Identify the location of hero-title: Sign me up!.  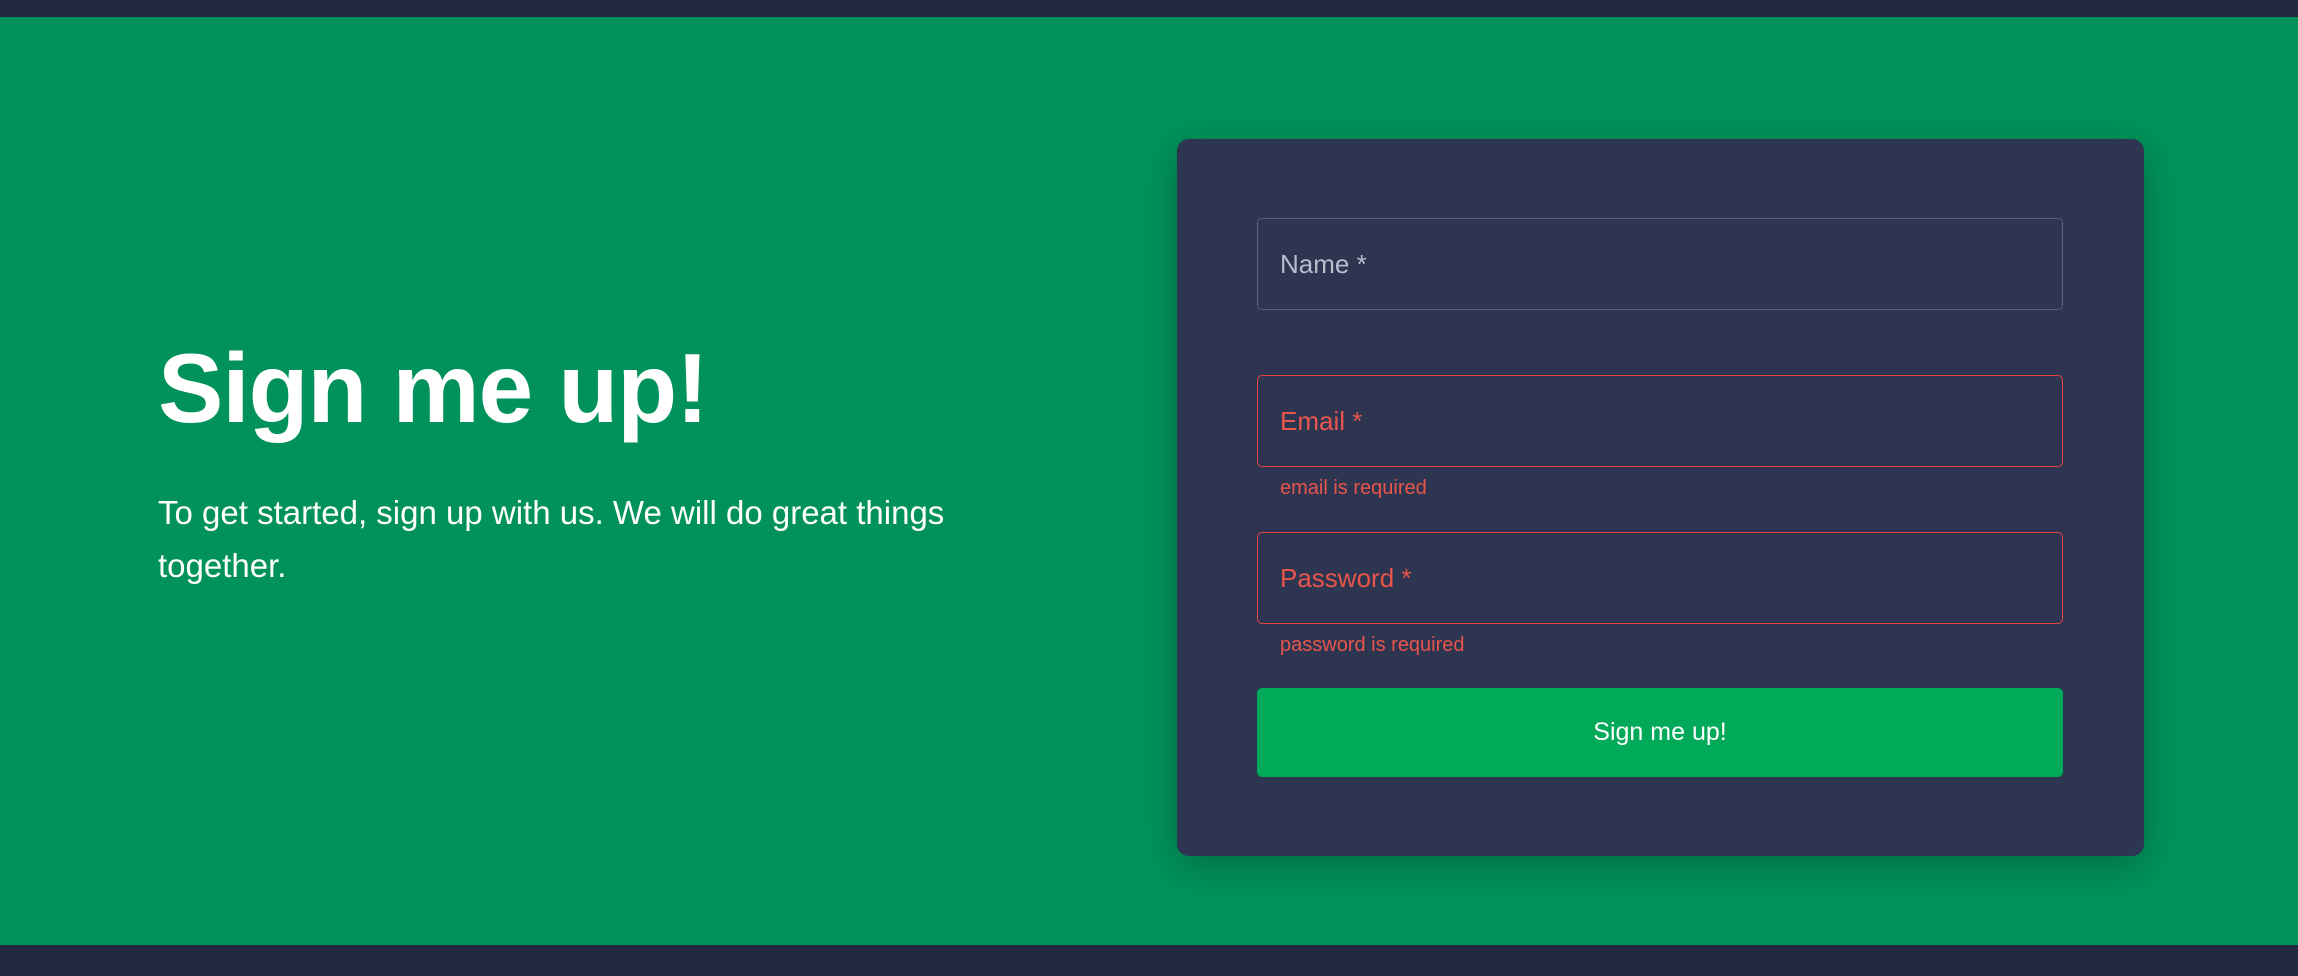
(433, 388).